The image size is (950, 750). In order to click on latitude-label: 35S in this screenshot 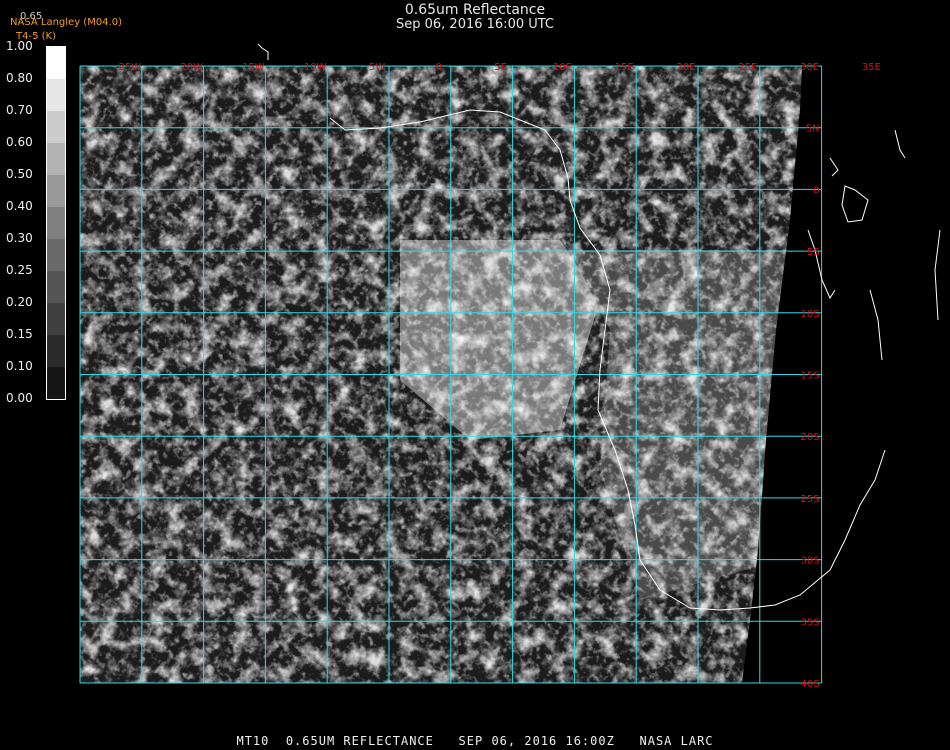, I will do `click(810, 622)`.